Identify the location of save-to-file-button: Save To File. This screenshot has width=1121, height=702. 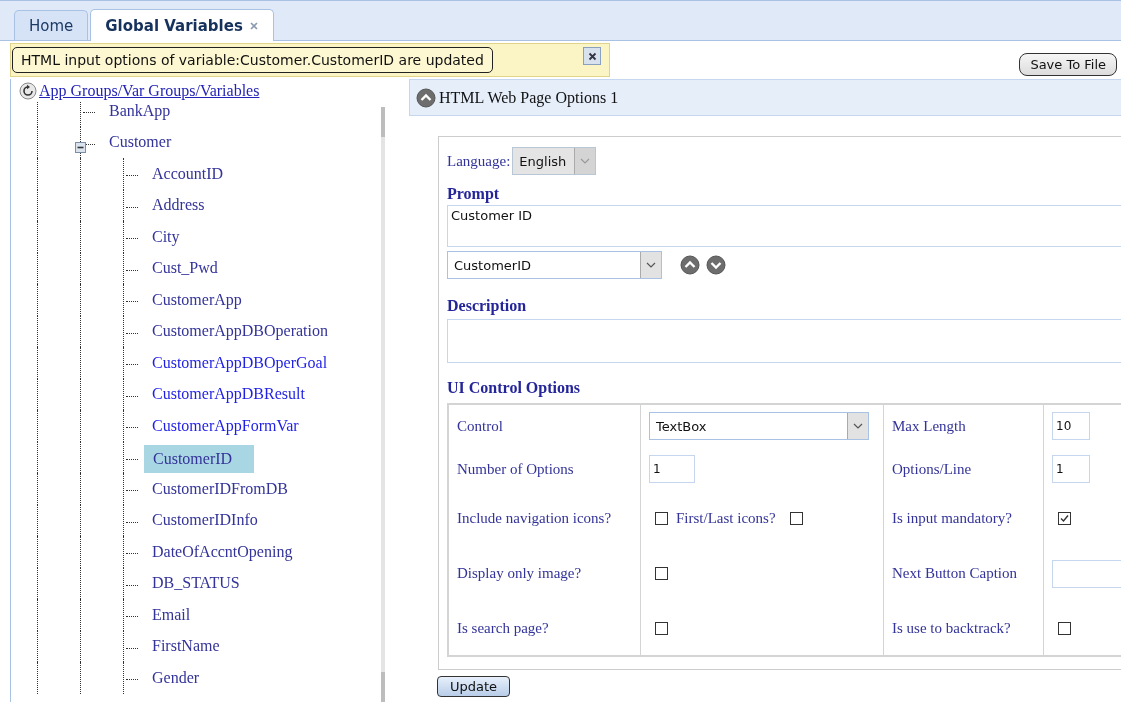
(1068, 64).